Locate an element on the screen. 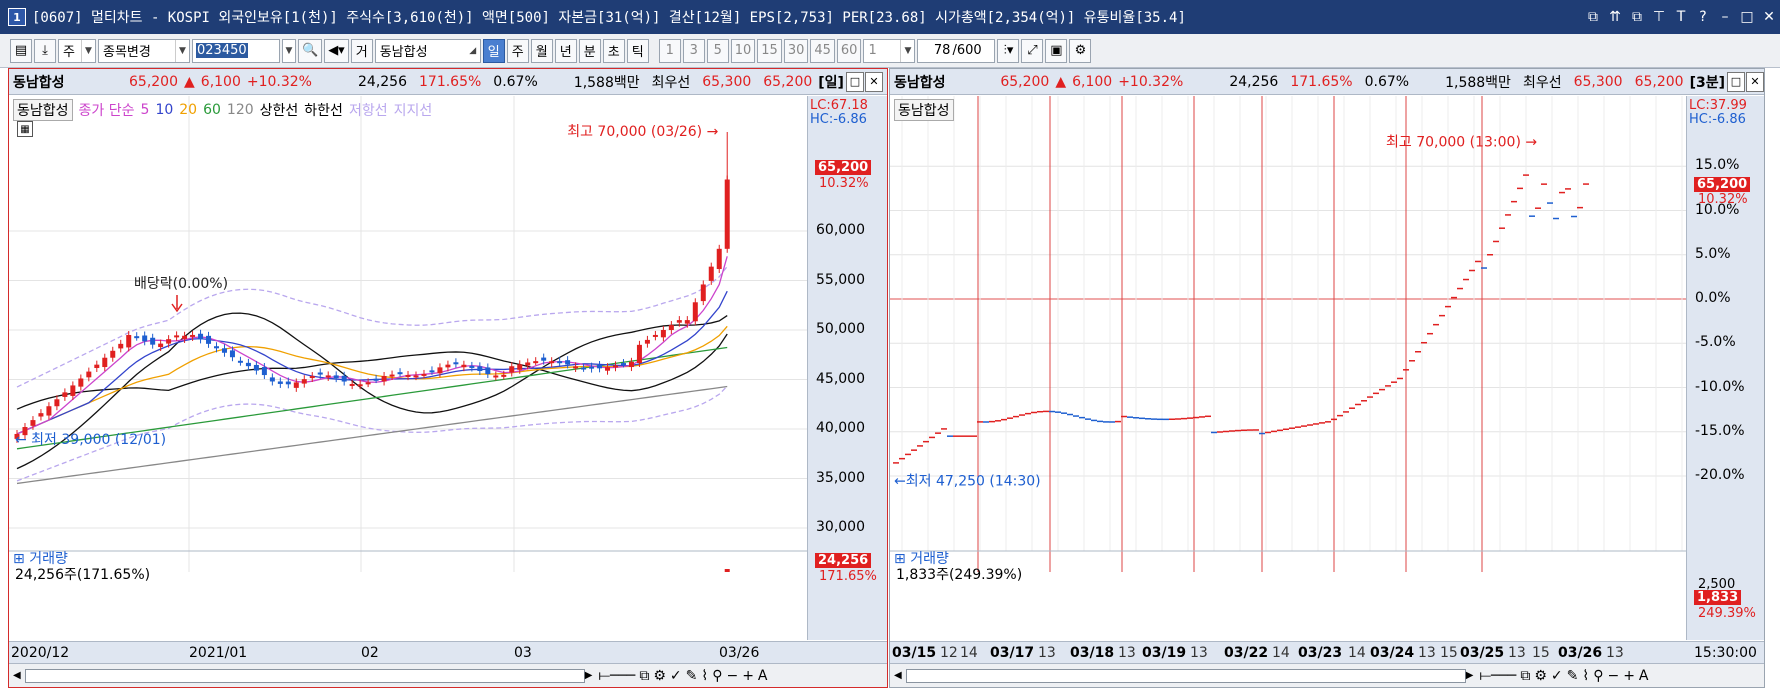 Image resolution: width=1780 pixels, height=699 pixels. layout-icon: ▤ is located at coordinates (21, 50).